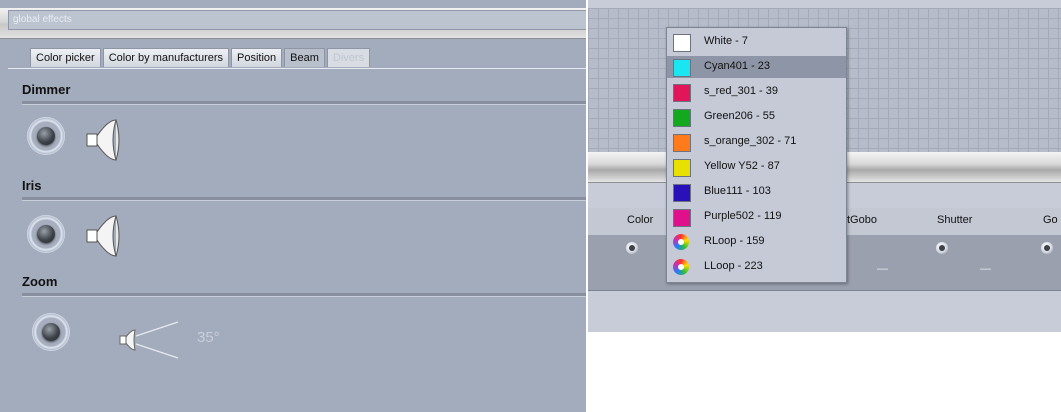 This screenshot has width=1061, height=412. Describe the element at coordinates (737, 191) in the screenshot. I see `color-option-label: Blue111 - 103` at that location.